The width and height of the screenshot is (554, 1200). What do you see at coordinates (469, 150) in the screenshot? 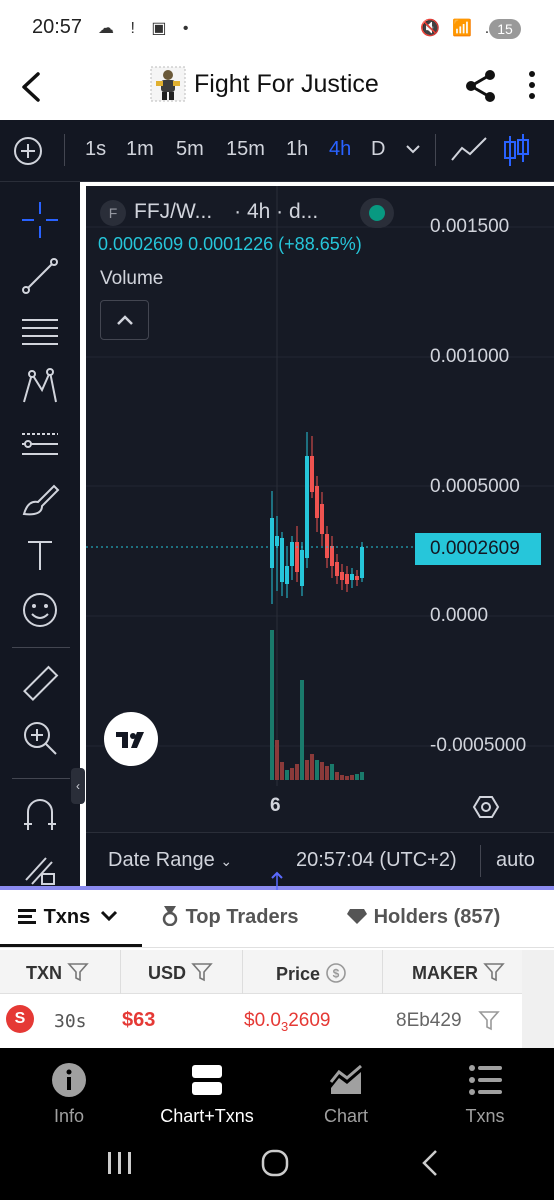
I see `line-chart-type-icon` at bounding box center [469, 150].